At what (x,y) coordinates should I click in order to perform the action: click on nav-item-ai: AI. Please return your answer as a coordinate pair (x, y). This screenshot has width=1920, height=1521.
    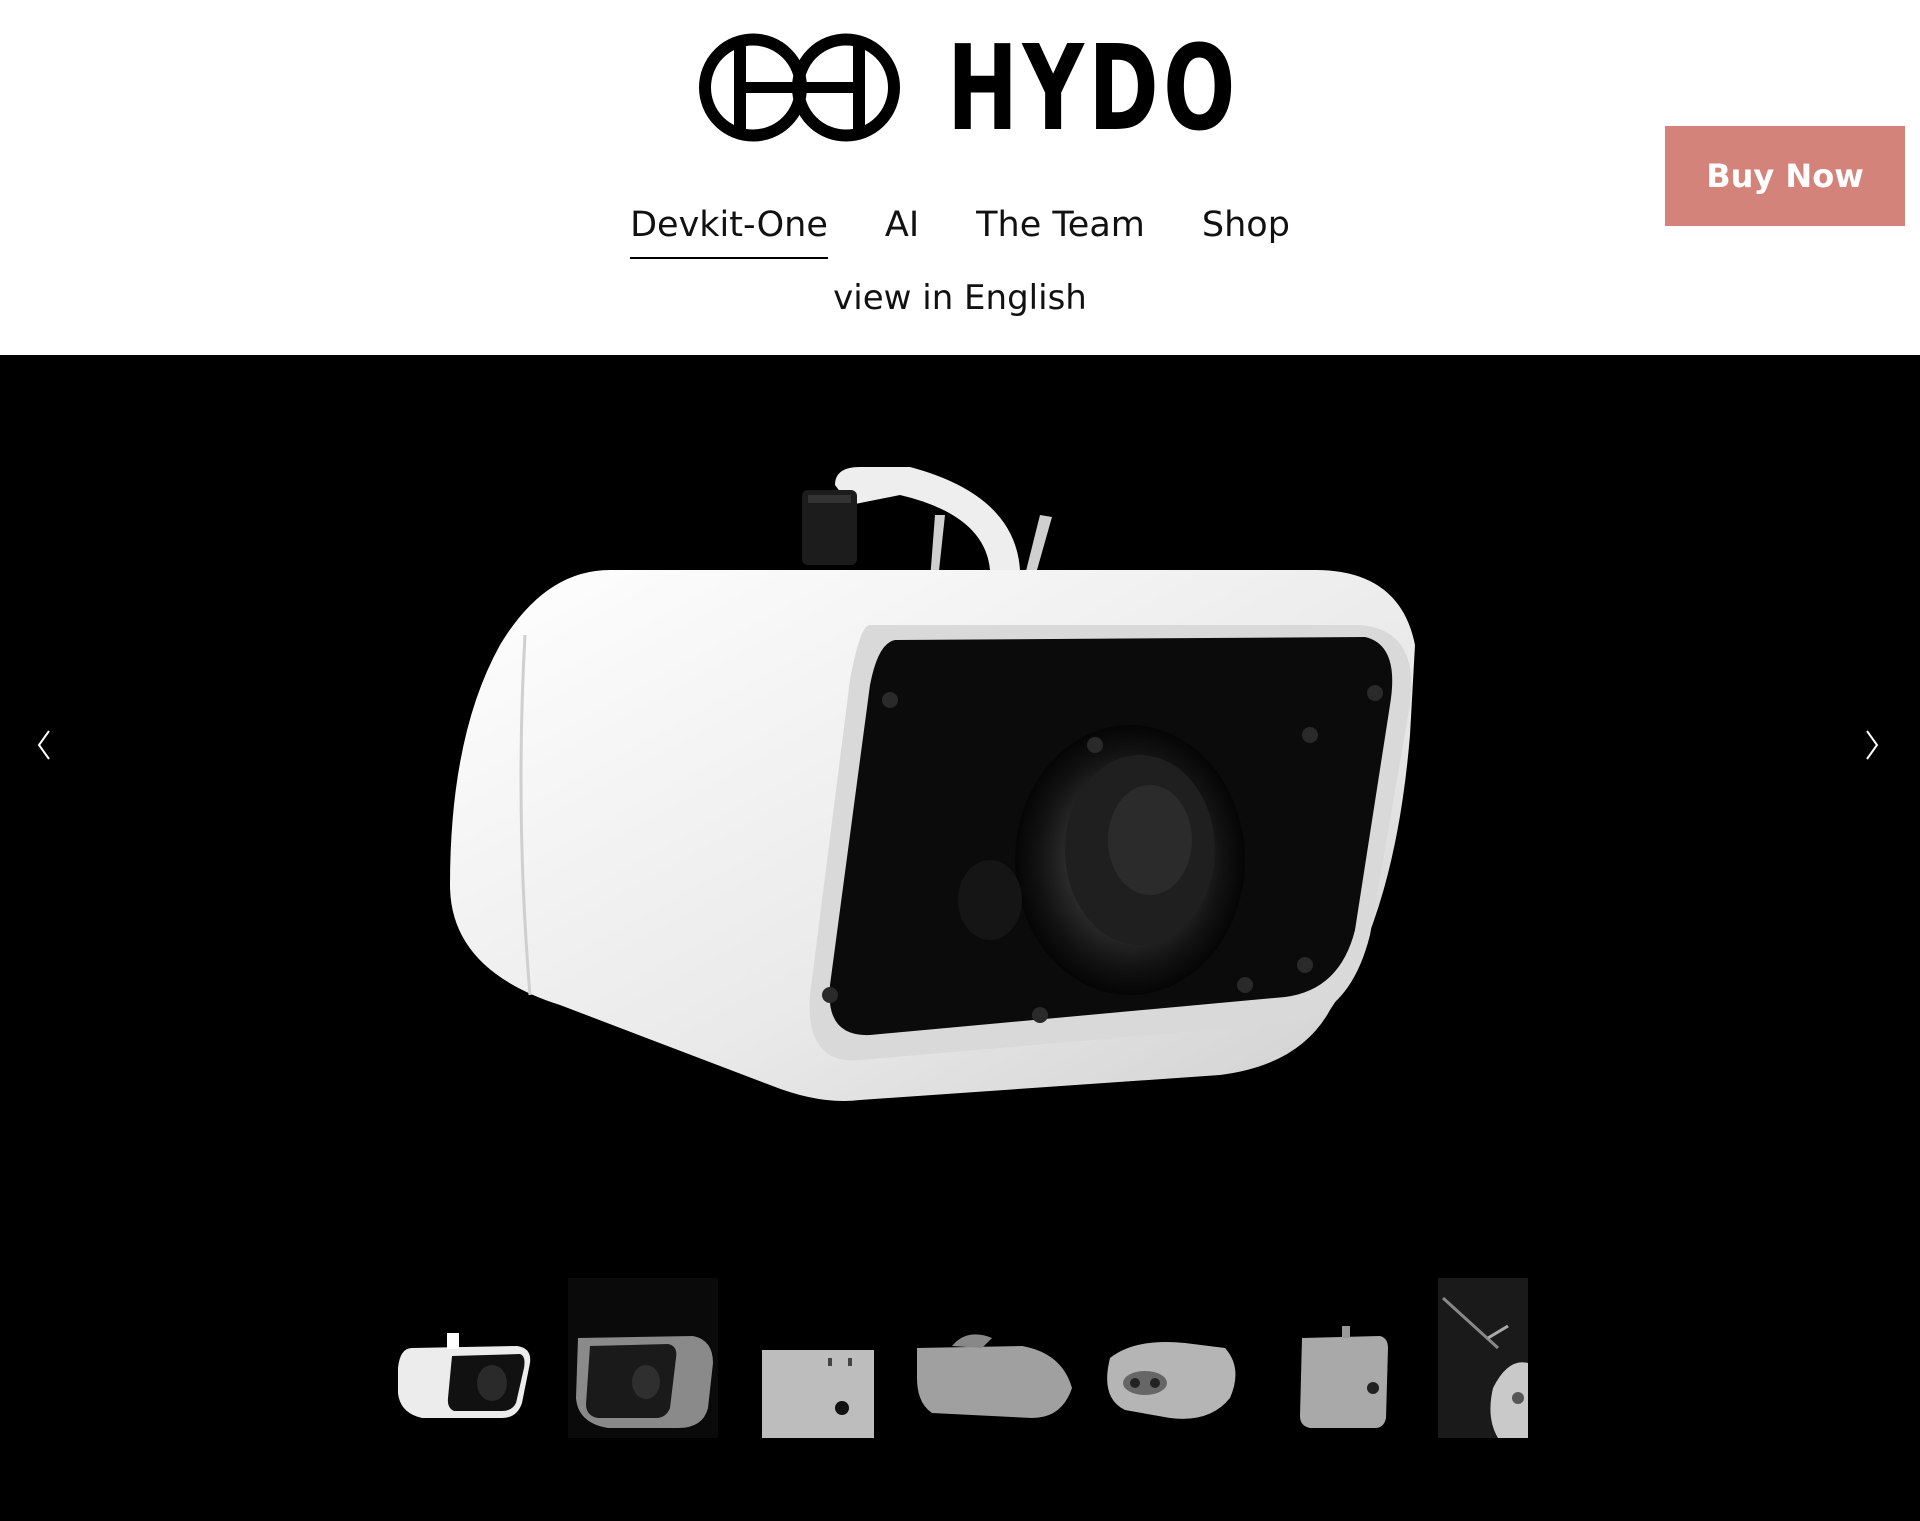
    Looking at the image, I should click on (902, 232).